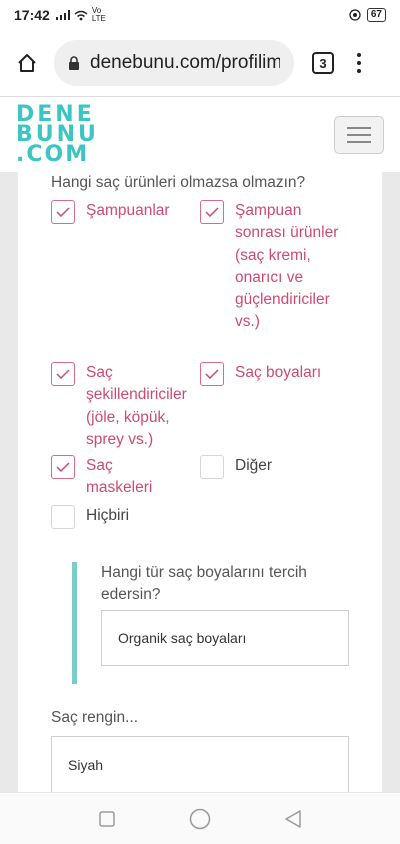  Describe the element at coordinates (56, 135) in the screenshot. I see `site-logo: DENE BUNU .COM` at that location.